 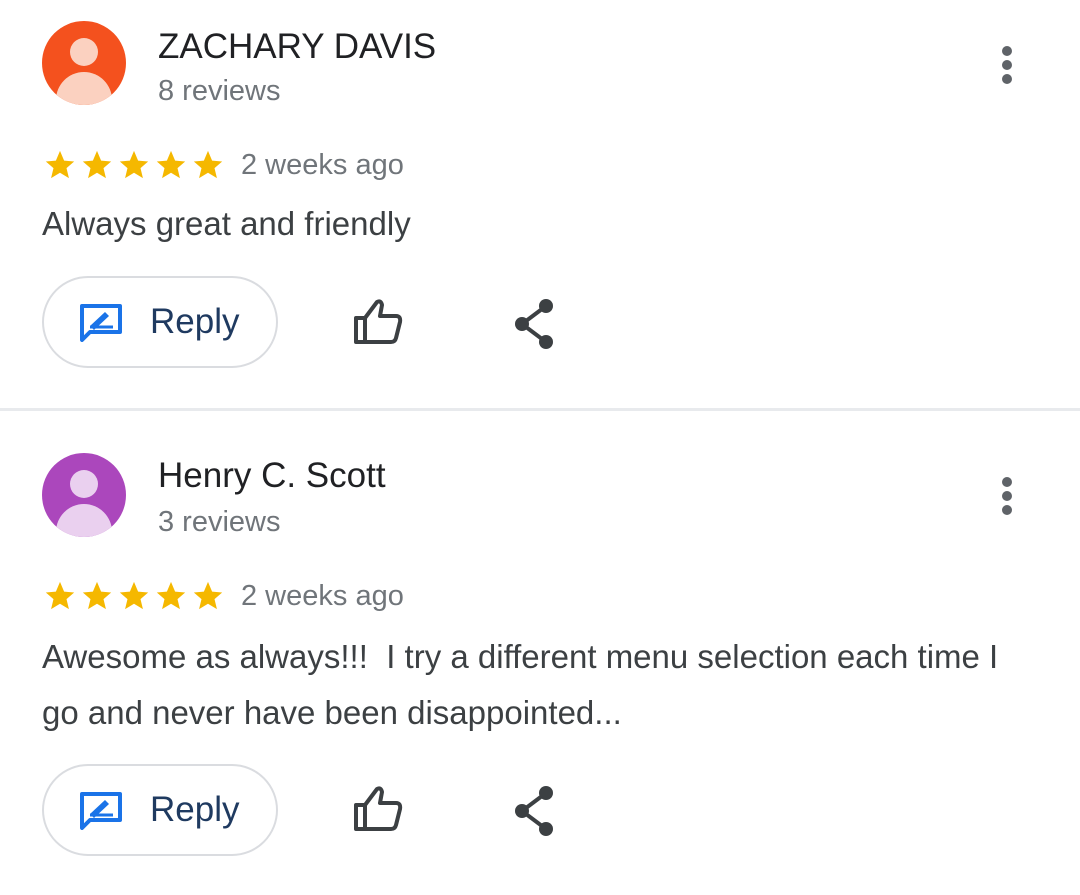 I want to click on author-name: Henry C. Scott, so click(x=272, y=476).